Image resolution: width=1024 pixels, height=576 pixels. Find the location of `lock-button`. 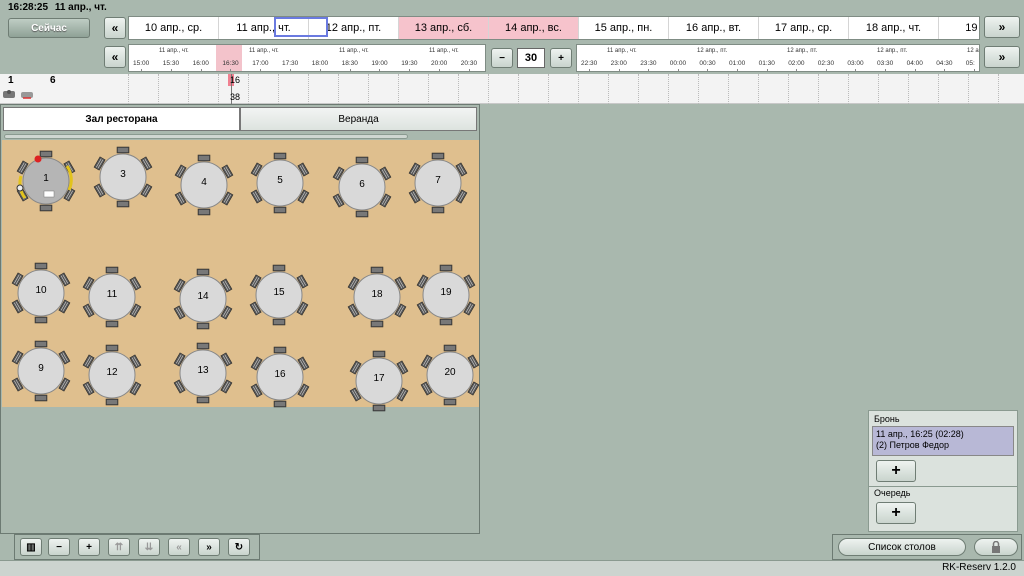

lock-button is located at coordinates (996, 547).